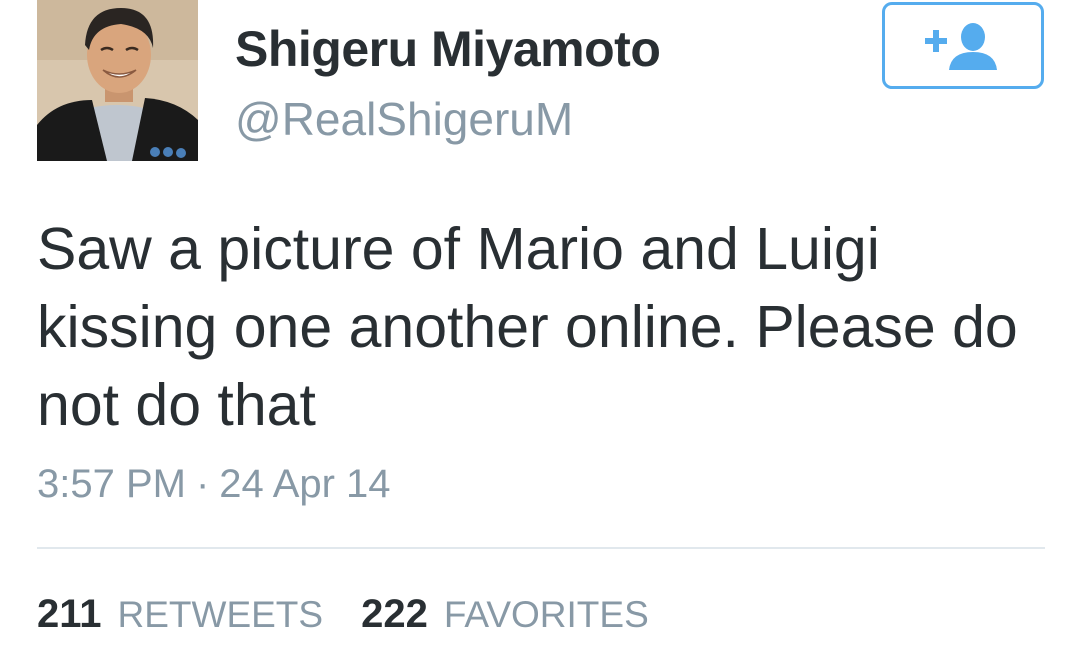  I want to click on retweets-count: 211, so click(69, 614).